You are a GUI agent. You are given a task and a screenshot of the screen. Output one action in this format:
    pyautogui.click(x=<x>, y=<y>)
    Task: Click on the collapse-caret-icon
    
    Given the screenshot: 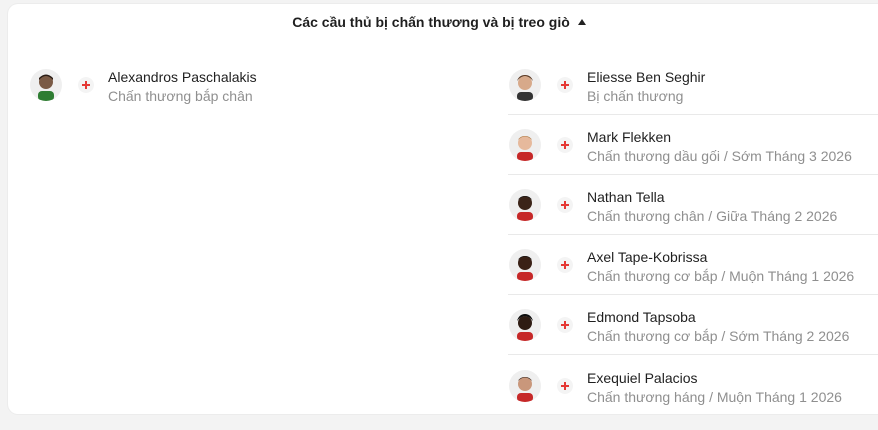 What is the action you would take?
    pyautogui.click(x=581, y=22)
    